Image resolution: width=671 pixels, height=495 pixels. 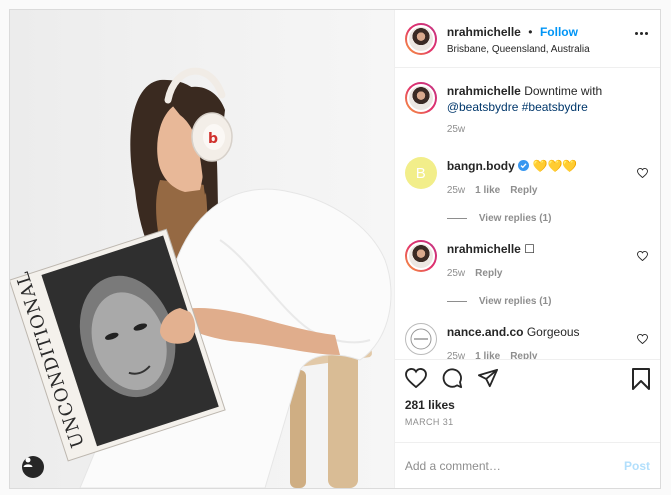 I want to click on post-actions: 281 likes MARCH 31, so click(x=527, y=400).